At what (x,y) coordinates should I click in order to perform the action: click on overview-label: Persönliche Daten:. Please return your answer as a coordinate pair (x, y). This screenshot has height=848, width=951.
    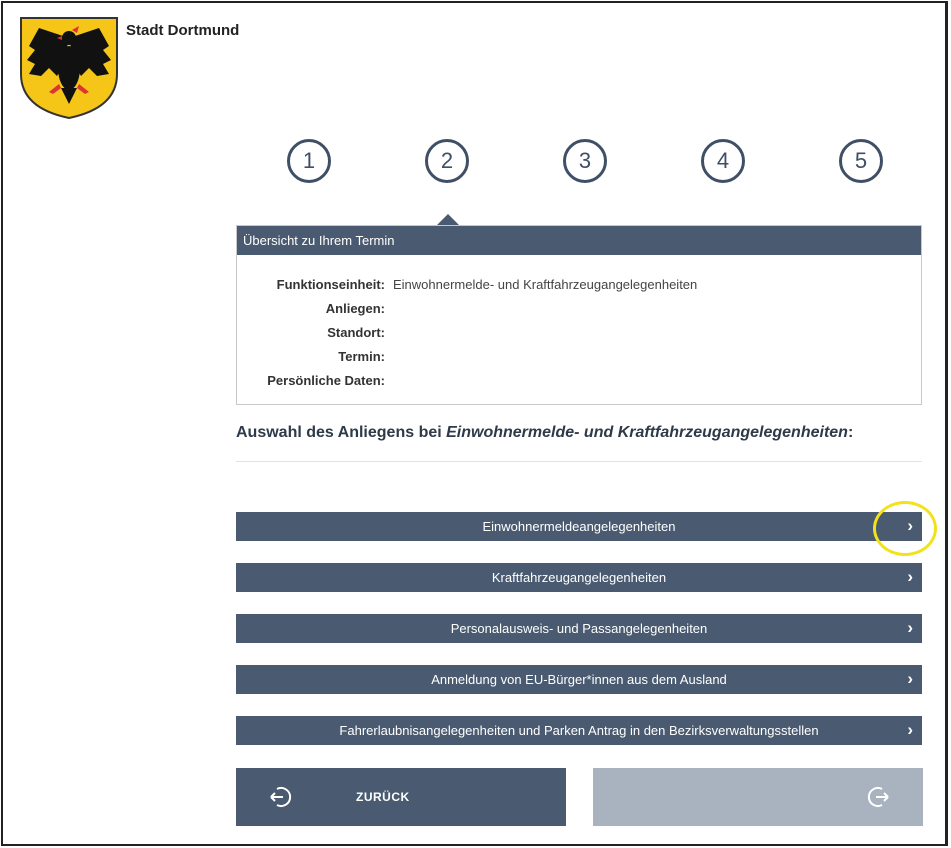
    Looking at the image, I should click on (326, 380).